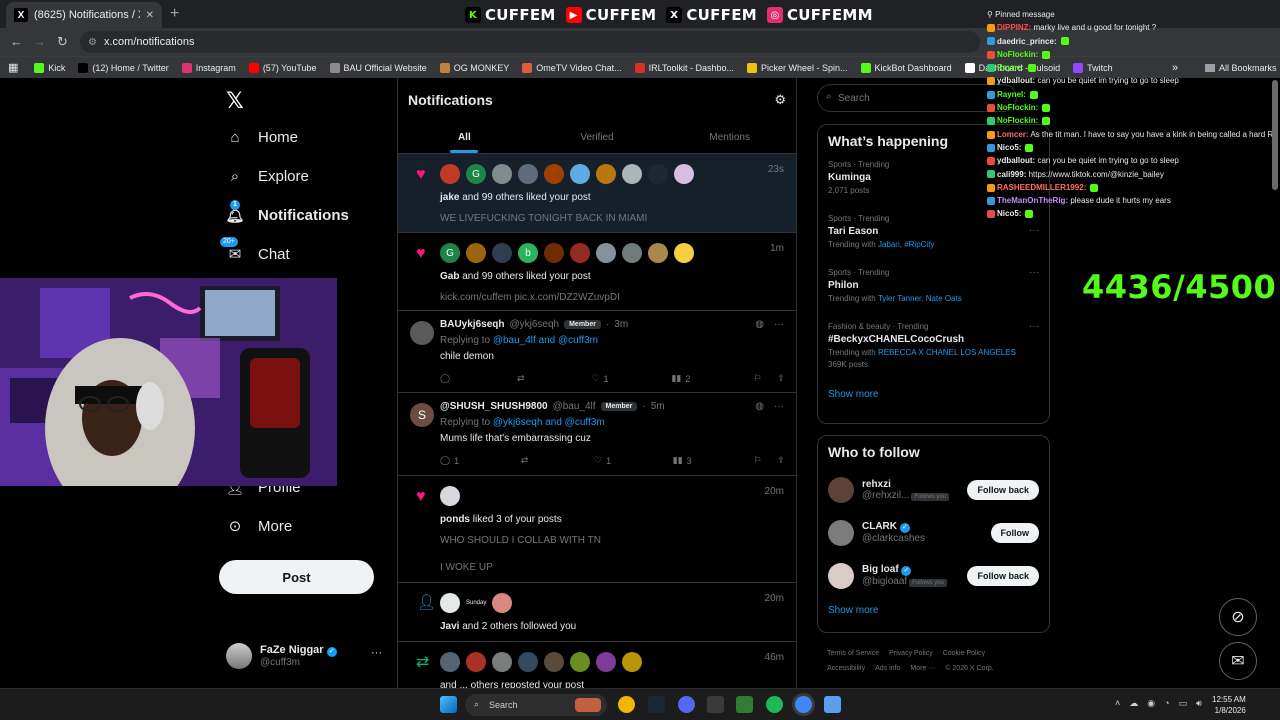 Image resolution: width=1280 pixels, height=720 pixels. Describe the element at coordinates (474, 67) in the screenshot. I see `bookmark-item: OG MONKEY` at that location.